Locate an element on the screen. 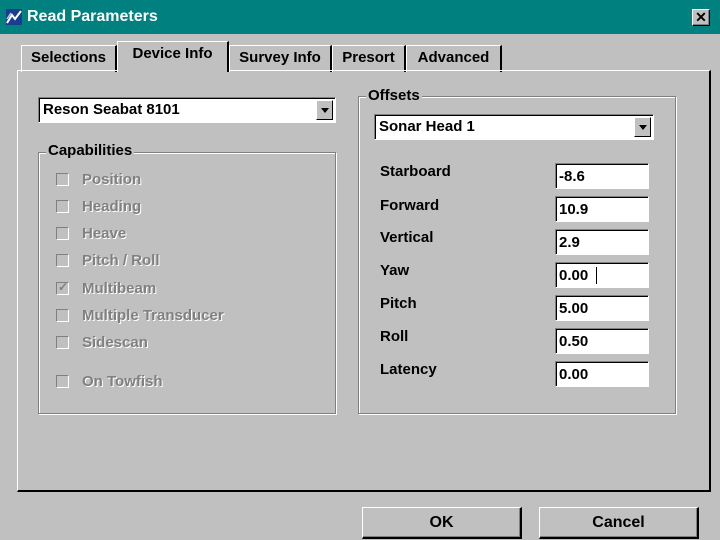  device-select-value: Reson Seabat 8101 is located at coordinates (111, 109).